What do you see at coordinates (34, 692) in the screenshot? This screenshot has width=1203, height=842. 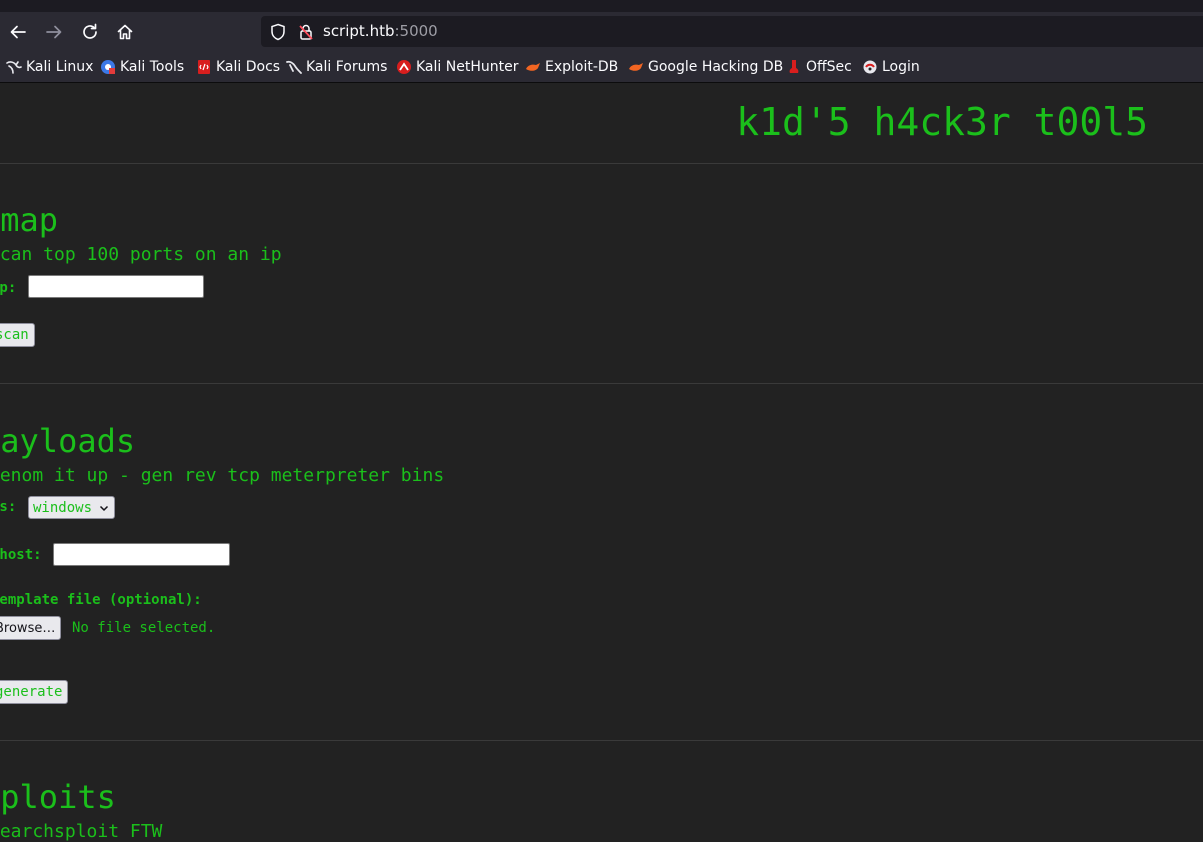 I see `generate-button: generate` at bounding box center [34, 692].